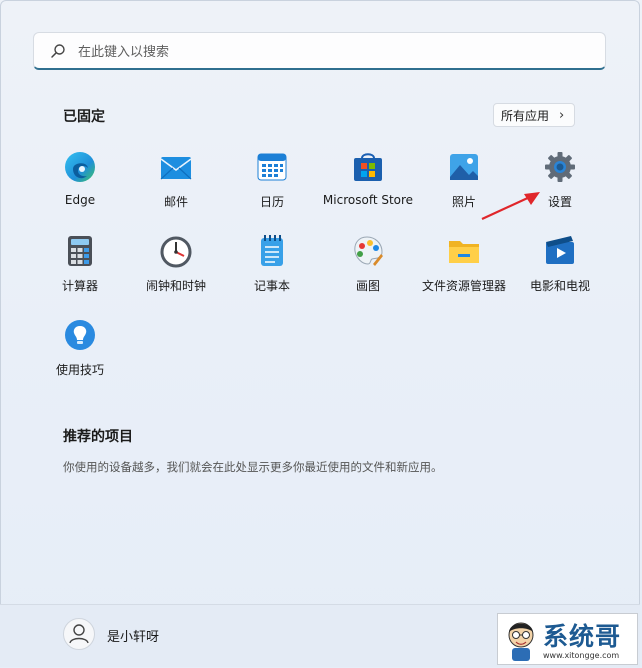 Image resolution: width=642 pixels, height=668 pixels. Describe the element at coordinates (367, 286) in the screenshot. I see `app-label: 画图` at that location.